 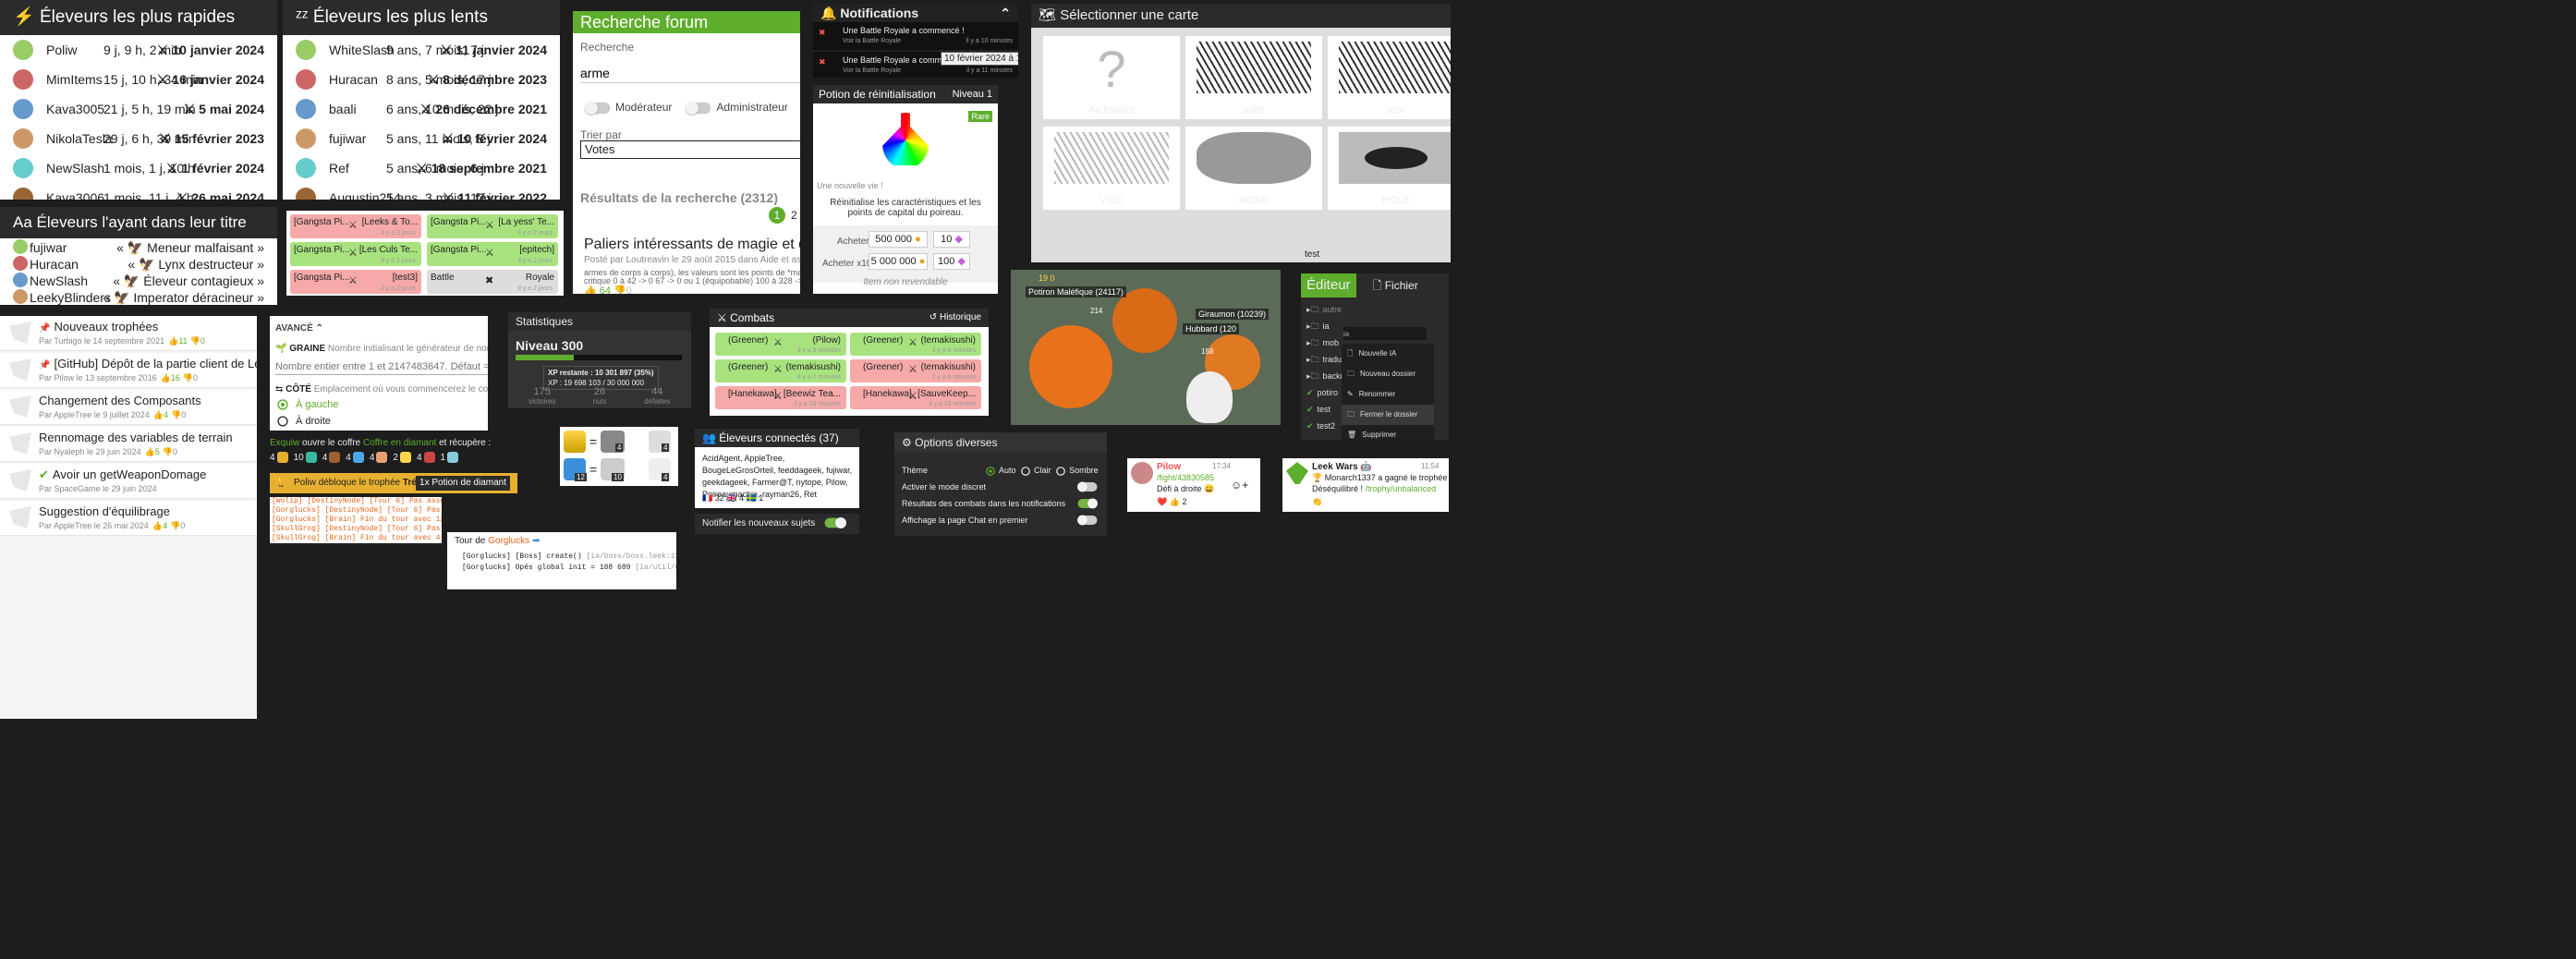 What do you see at coordinates (319, 328) in the screenshot?
I see `chevron-up-icon: ⌃` at bounding box center [319, 328].